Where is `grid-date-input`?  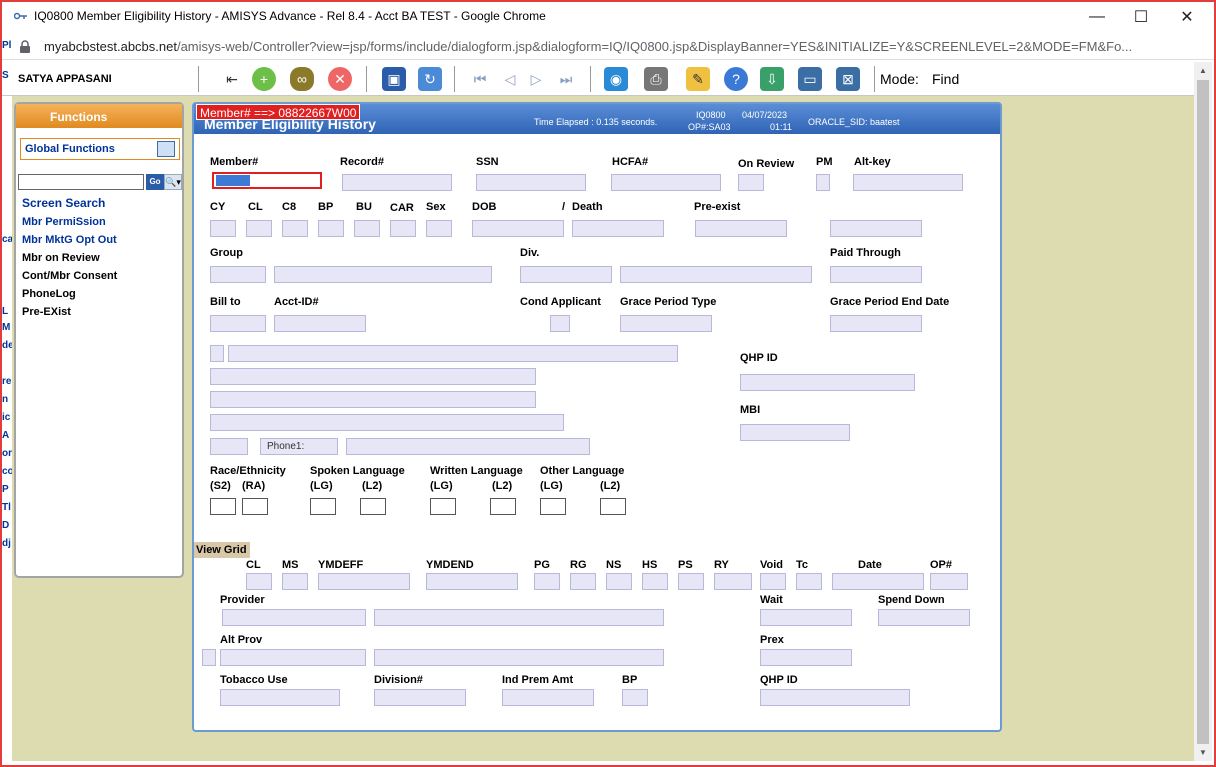 grid-date-input is located at coordinates (878, 581).